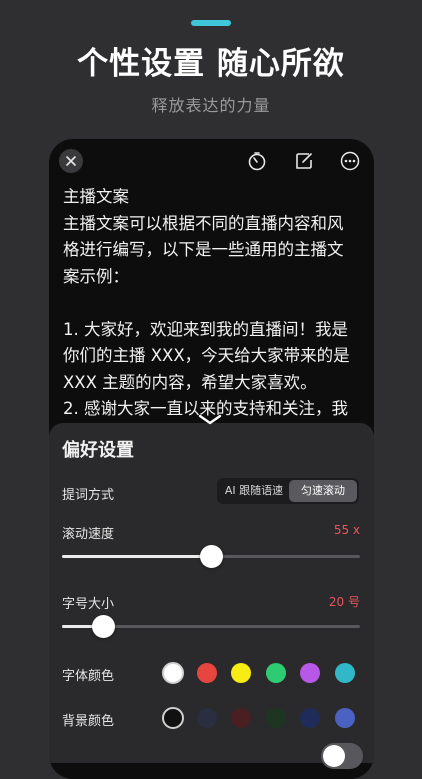 Image resolution: width=422 pixels, height=779 pixels. I want to click on toggle-knob, so click(334, 756).